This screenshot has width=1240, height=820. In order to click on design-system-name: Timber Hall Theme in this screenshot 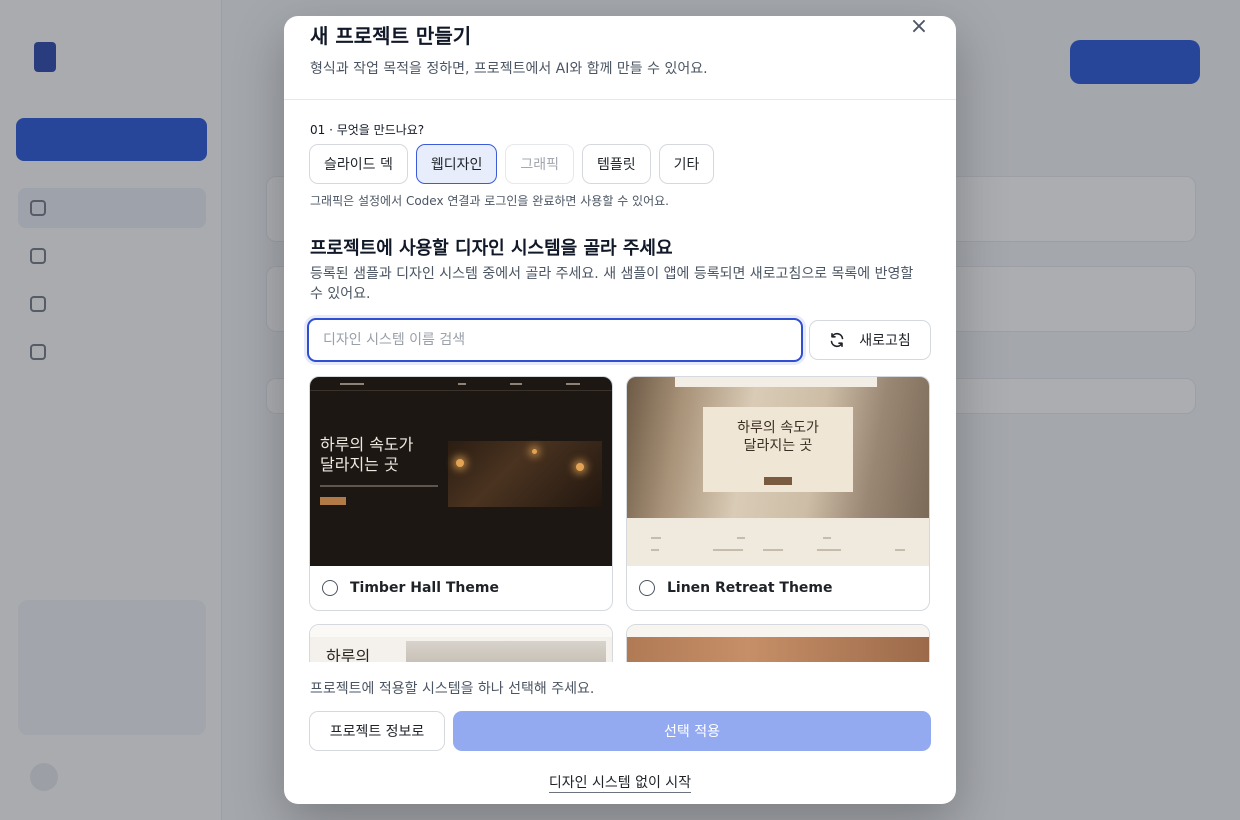, I will do `click(424, 587)`.